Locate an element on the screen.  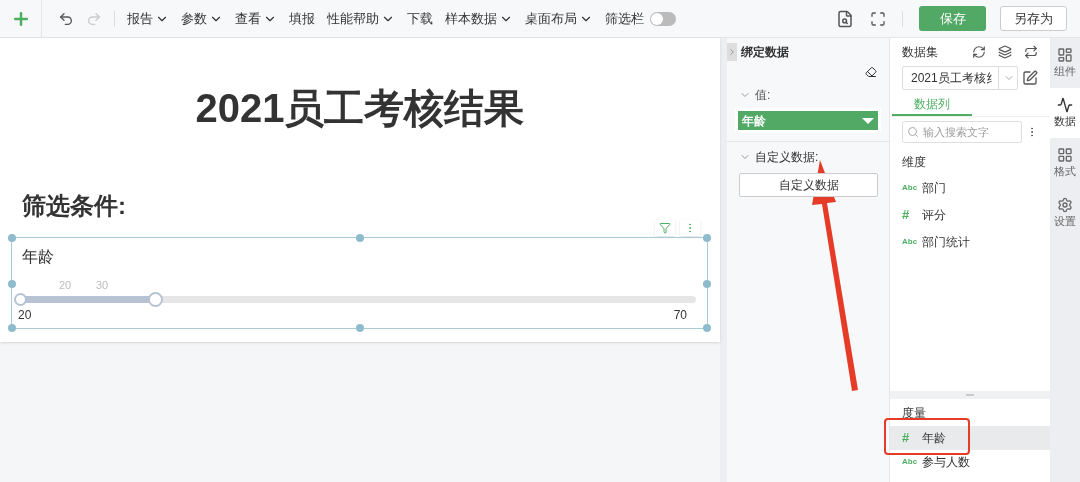
field-item: # 年龄 is located at coordinates (970, 438).